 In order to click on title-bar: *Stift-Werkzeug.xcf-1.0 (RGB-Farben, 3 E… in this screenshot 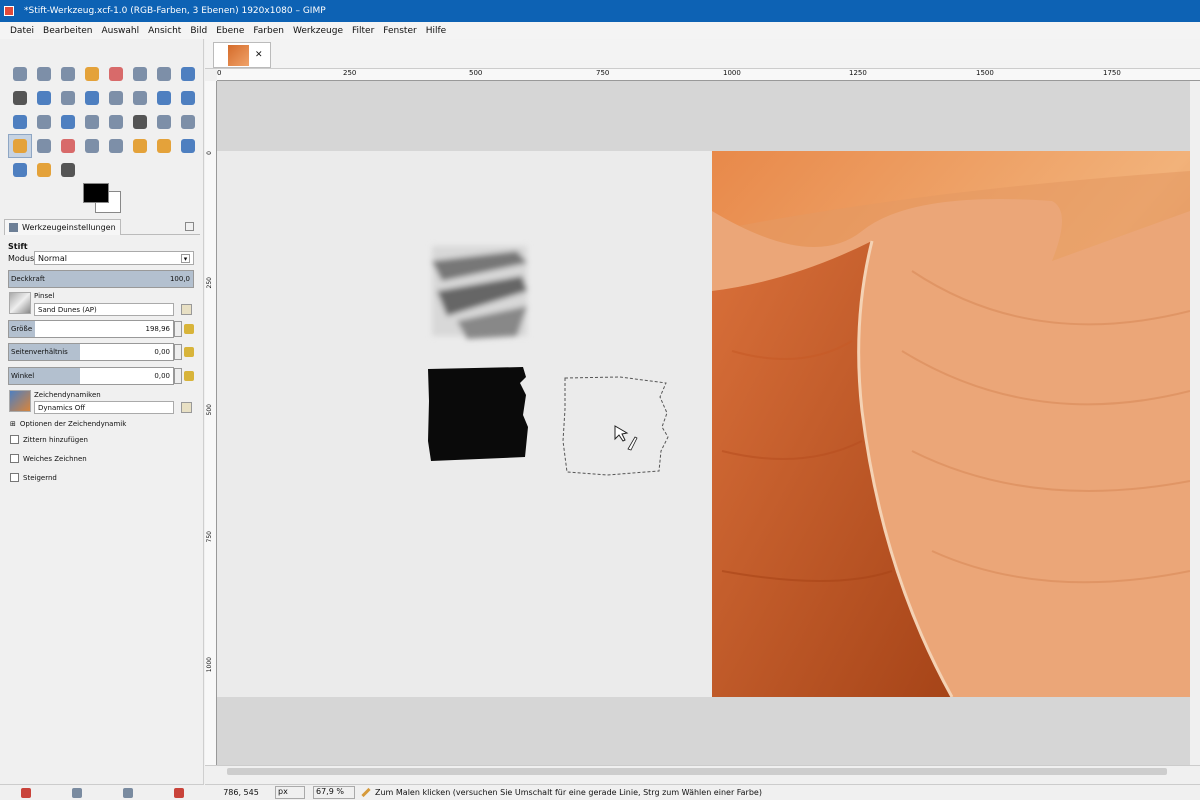, I will do `click(600, 11)`.